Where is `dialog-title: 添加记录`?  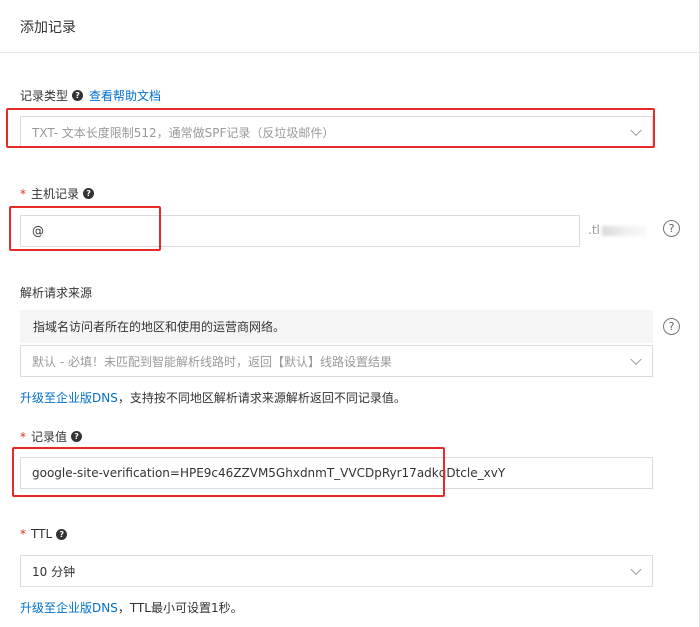 dialog-title: 添加记录 is located at coordinates (48, 28).